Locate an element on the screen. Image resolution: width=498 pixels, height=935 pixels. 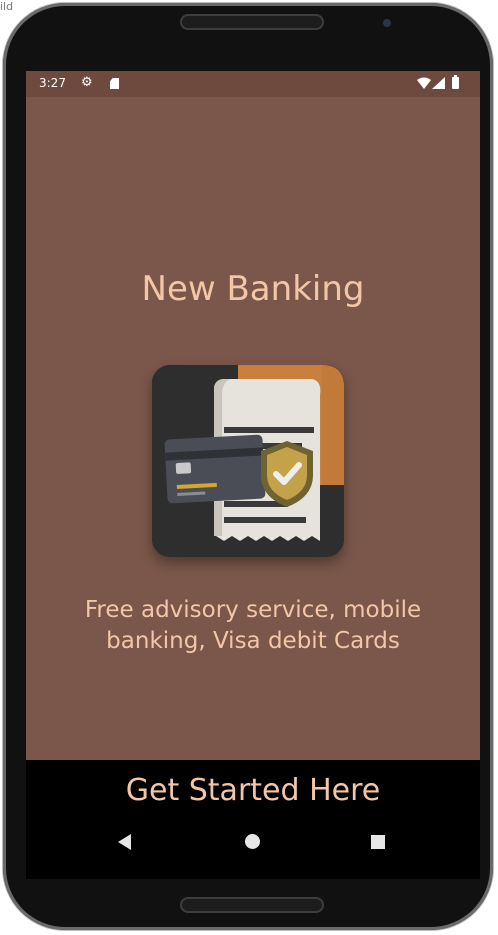
status-time: 3:27 is located at coordinates (52, 83).